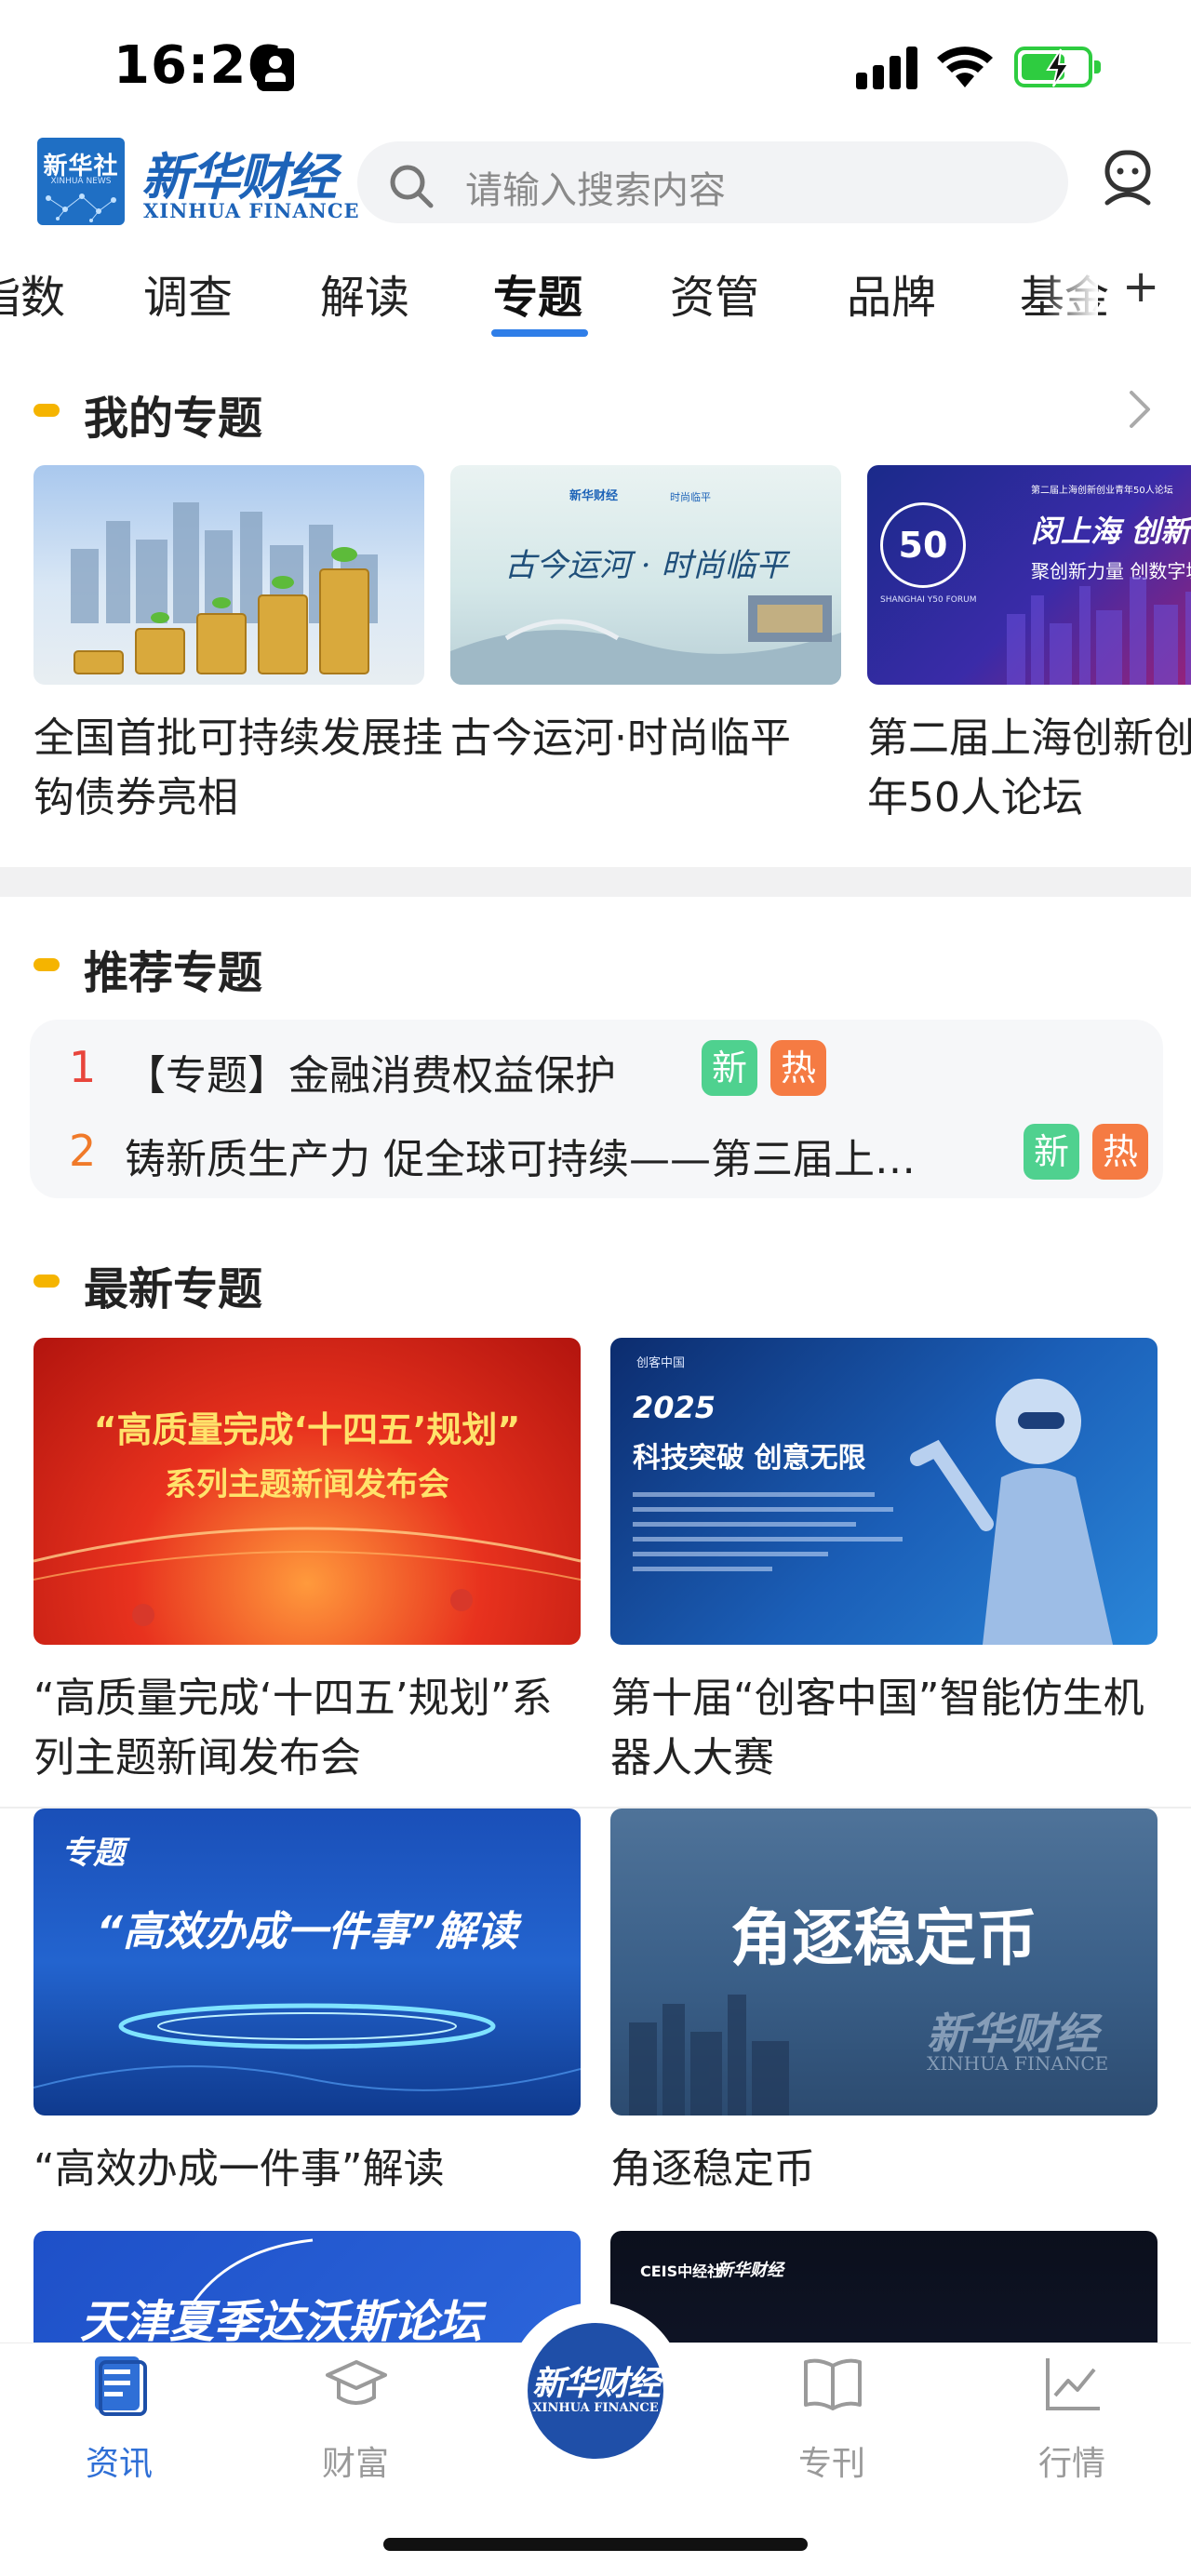 The image size is (1191, 2576). I want to click on topic-card: 新华财经 时尚临平 古今运河 · 时尚临平 古今运河·时尚临平, so click(645, 616).